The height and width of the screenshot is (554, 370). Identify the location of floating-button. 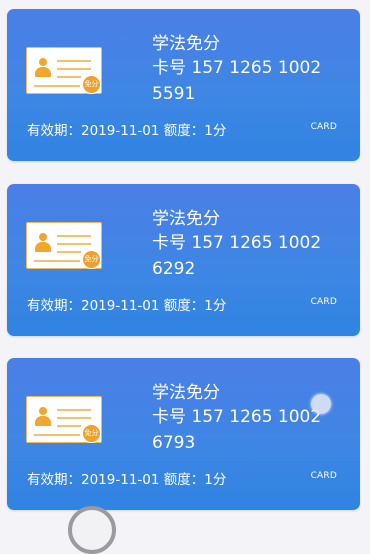
(92, 530).